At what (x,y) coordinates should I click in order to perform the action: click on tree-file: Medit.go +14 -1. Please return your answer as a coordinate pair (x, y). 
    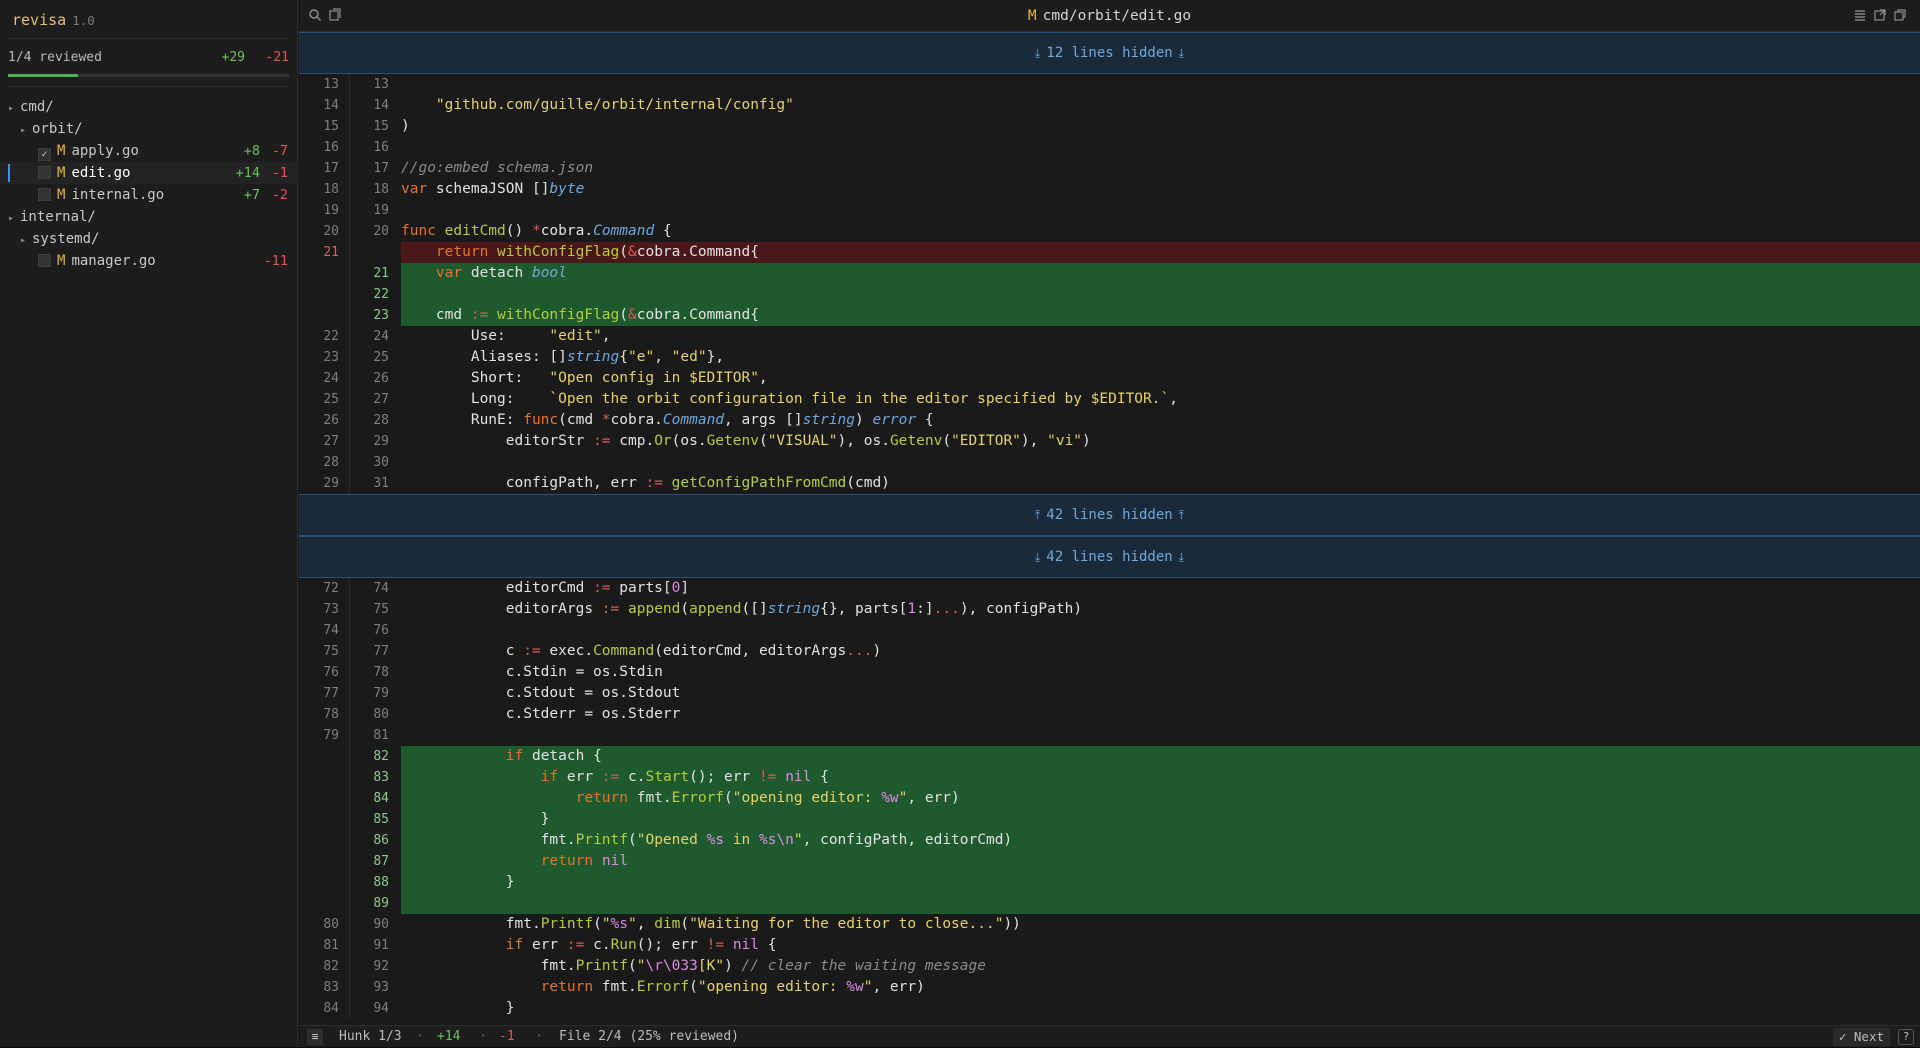
    Looking at the image, I should click on (149, 173).